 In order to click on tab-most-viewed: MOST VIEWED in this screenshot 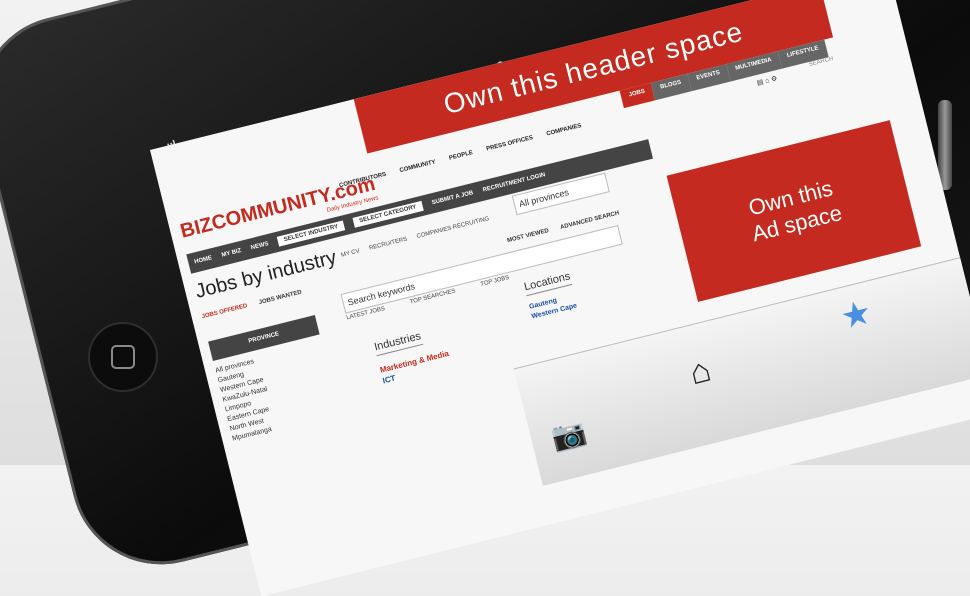, I will do `click(528, 236)`.